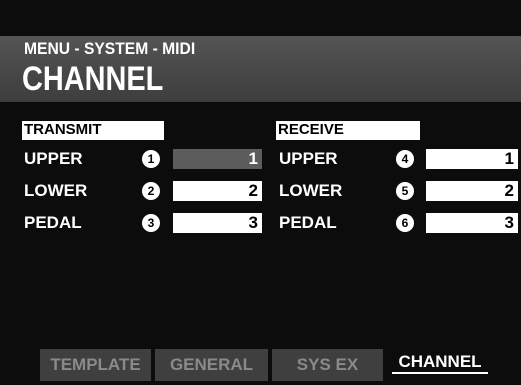  I want to click on menu-breadcrumb: MENU - SYSTEM - MIDI, so click(110, 48).